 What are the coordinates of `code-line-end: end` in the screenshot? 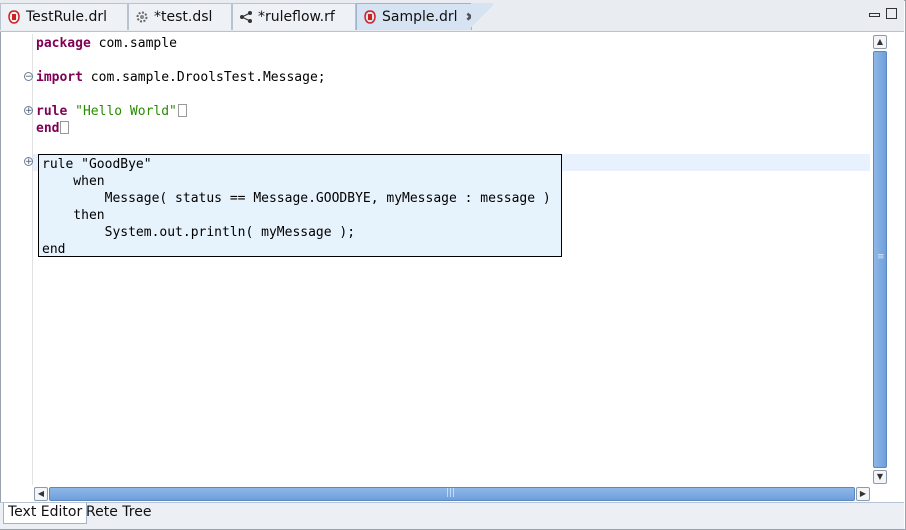 It's located at (53, 128).